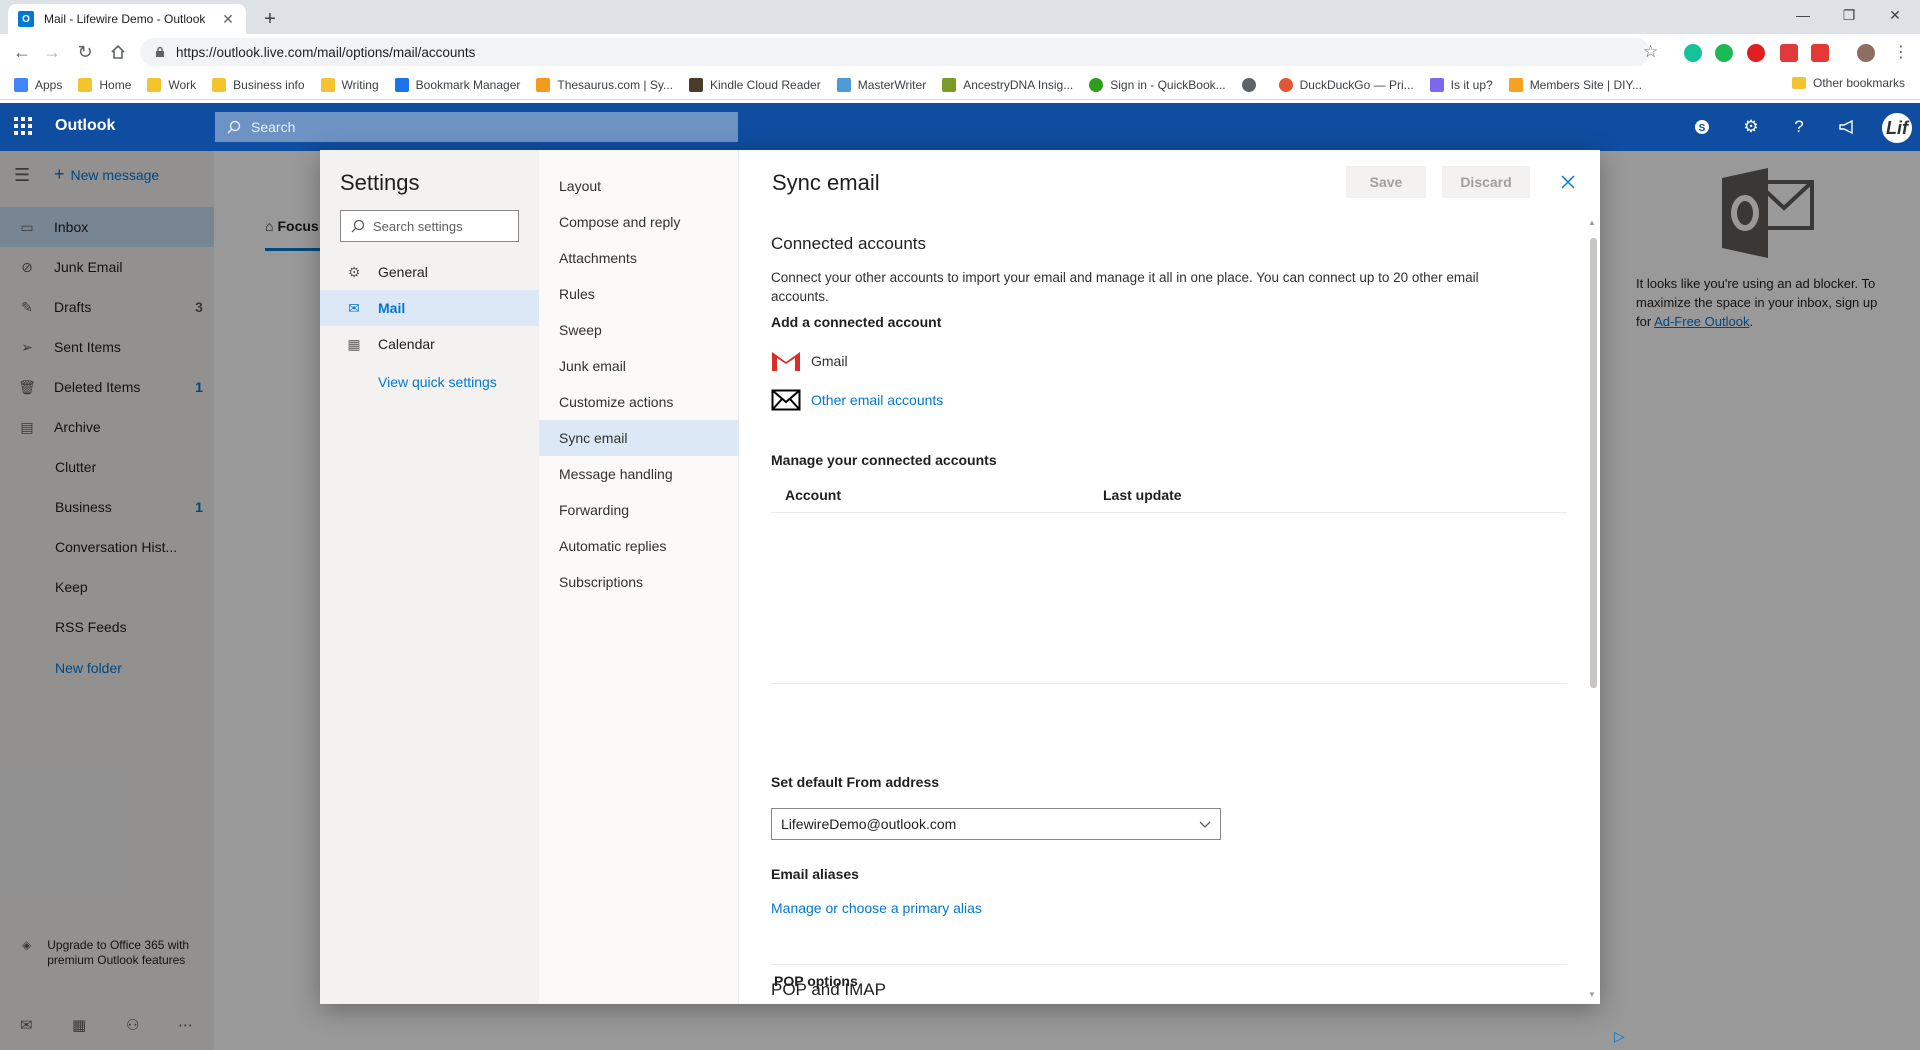 The height and width of the screenshot is (1050, 1920). Describe the element at coordinates (1803, 15) in the screenshot. I see `minimize-button: —` at that location.